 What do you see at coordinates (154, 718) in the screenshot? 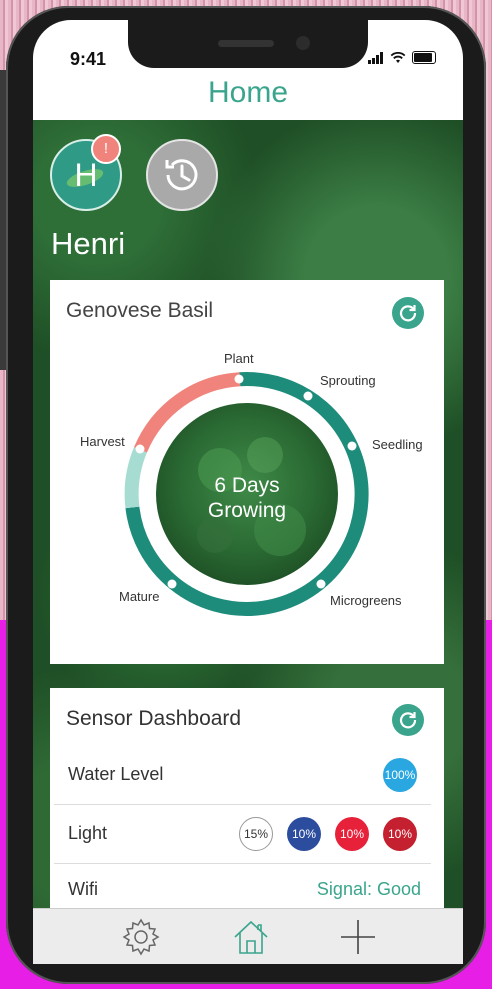
I see `sensor-dashboard-title: Sensor Dashboard` at bounding box center [154, 718].